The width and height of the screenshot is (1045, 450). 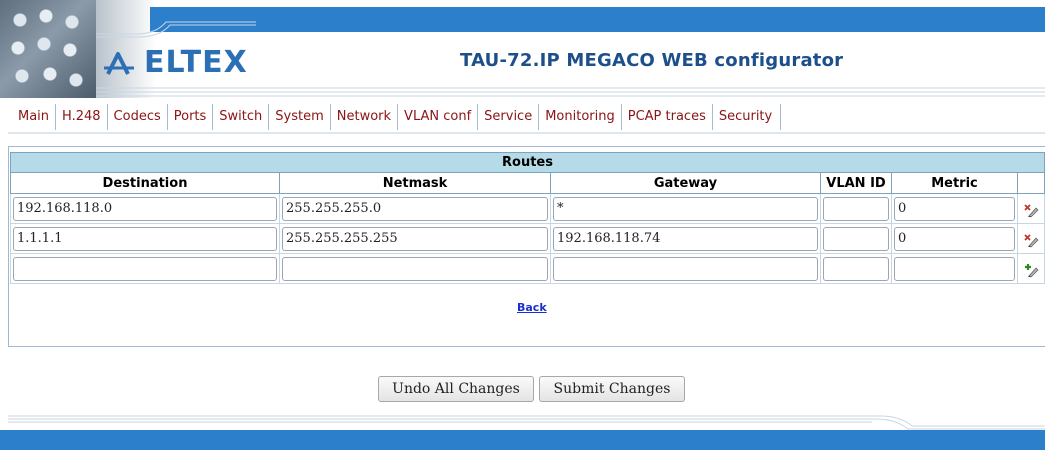 What do you see at coordinates (747, 117) in the screenshot?
I see `nav-item-security: Security` at bounding box center [747, 117].